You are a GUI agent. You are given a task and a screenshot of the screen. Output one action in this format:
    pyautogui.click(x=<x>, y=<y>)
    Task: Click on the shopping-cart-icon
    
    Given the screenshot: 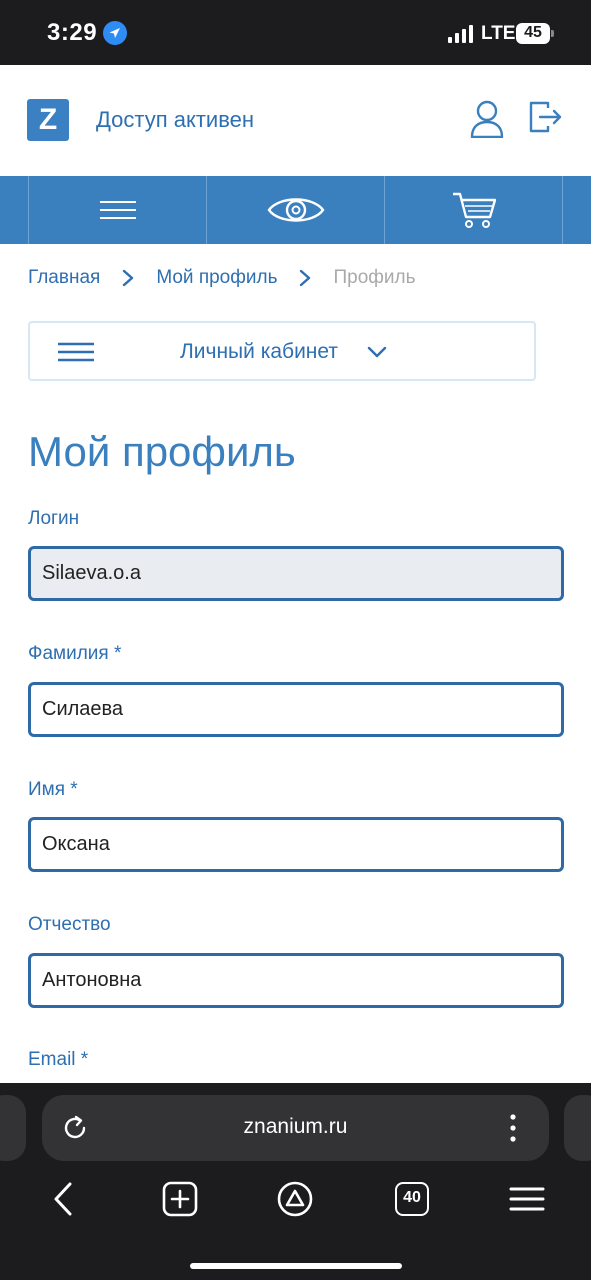 What is the action you would take?
    pyautogui.click(x=474, y=210)
    